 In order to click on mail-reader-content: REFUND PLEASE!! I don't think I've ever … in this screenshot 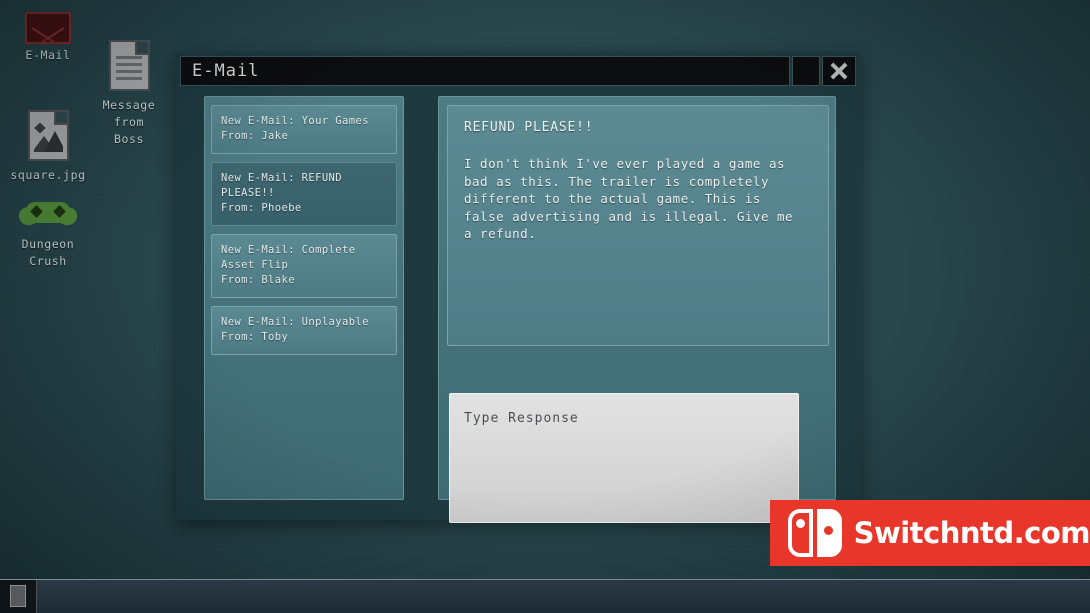, I will do `click(638, 225)`.